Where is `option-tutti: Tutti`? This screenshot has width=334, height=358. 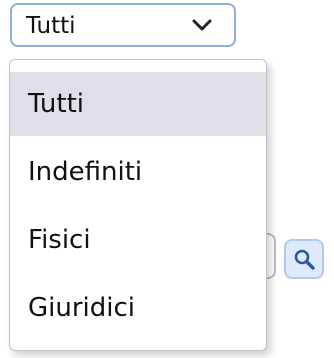
option-tutti: Tutti is located at coordinates (138, 104).